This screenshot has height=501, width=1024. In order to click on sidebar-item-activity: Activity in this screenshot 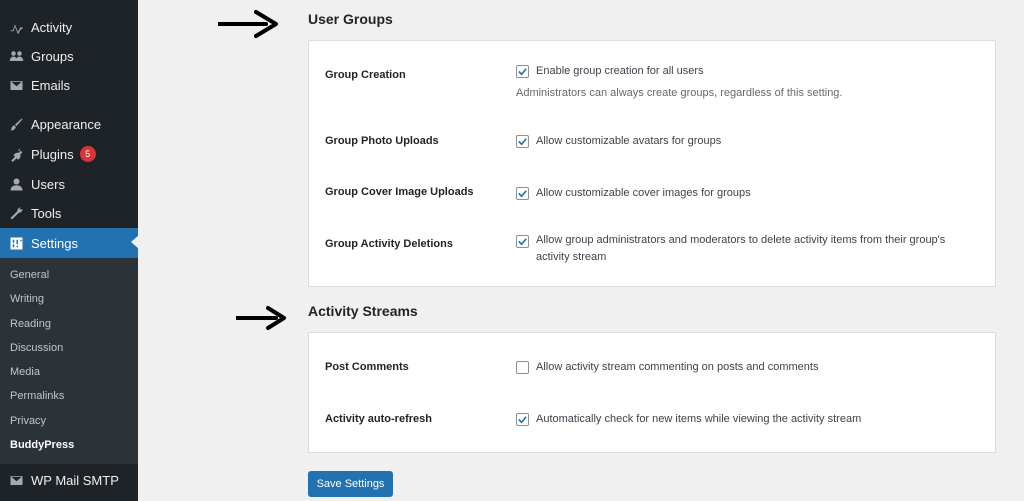, I will do `click(69, 27)`.